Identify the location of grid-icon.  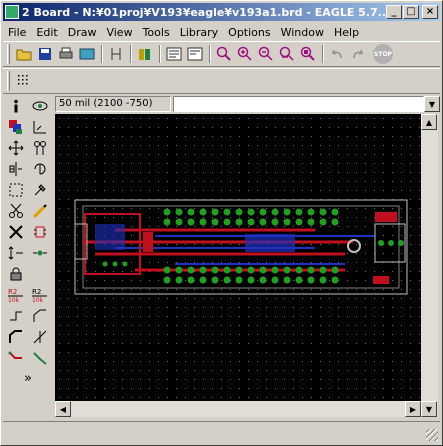
(24, 81).